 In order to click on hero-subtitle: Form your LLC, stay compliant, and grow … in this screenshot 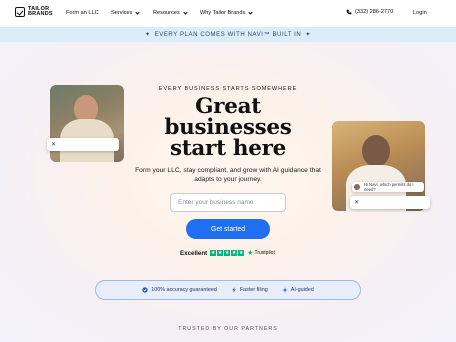, I will do `click(228, 175)`.